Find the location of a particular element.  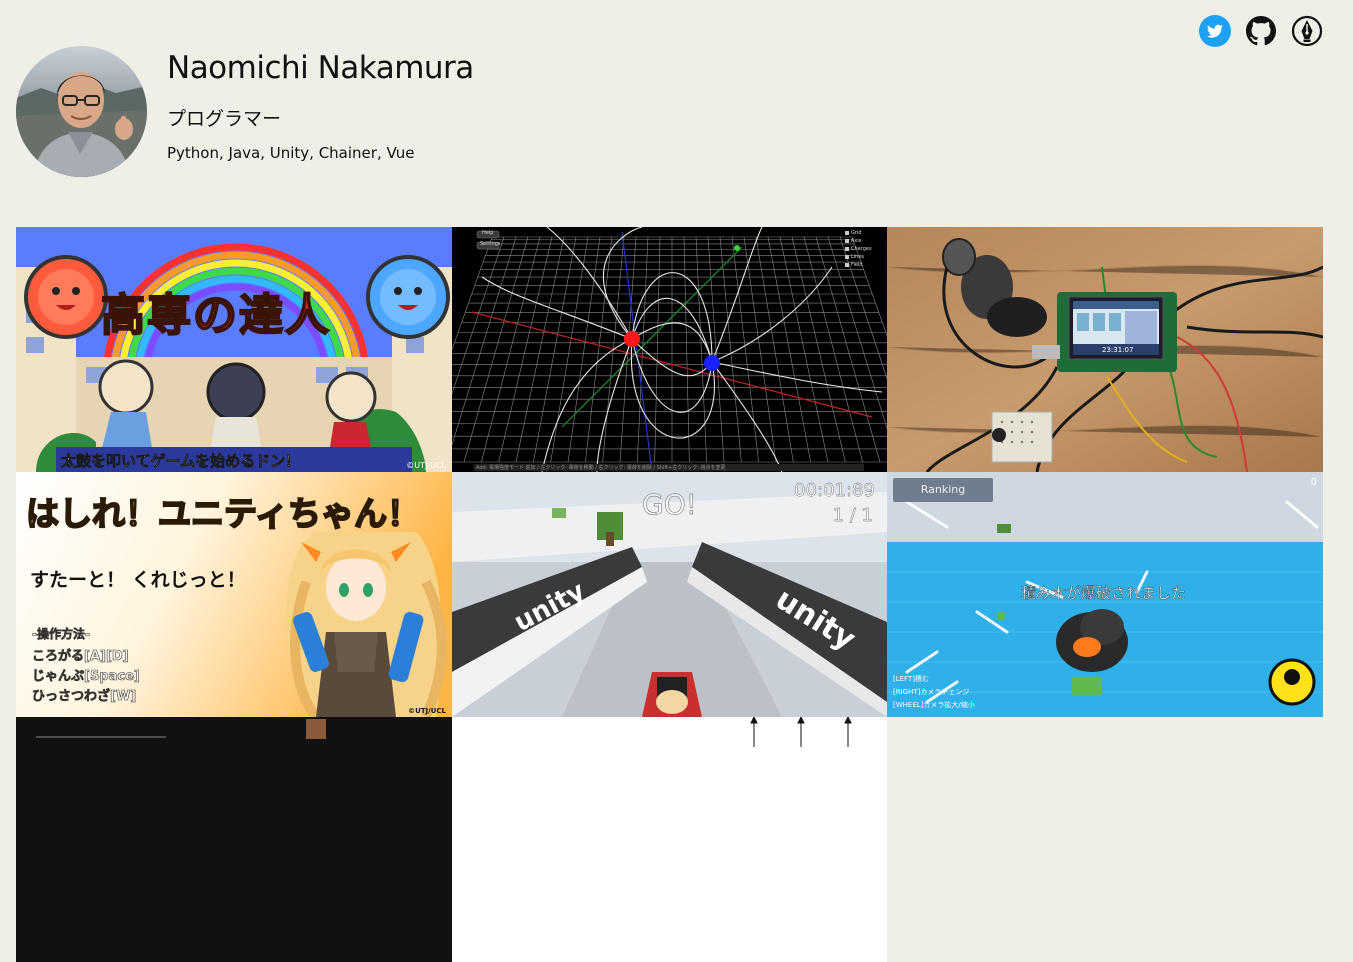

blocks-hint-camera: [RIGHT]カメラチェンジ is located at coordinates (931, 692).